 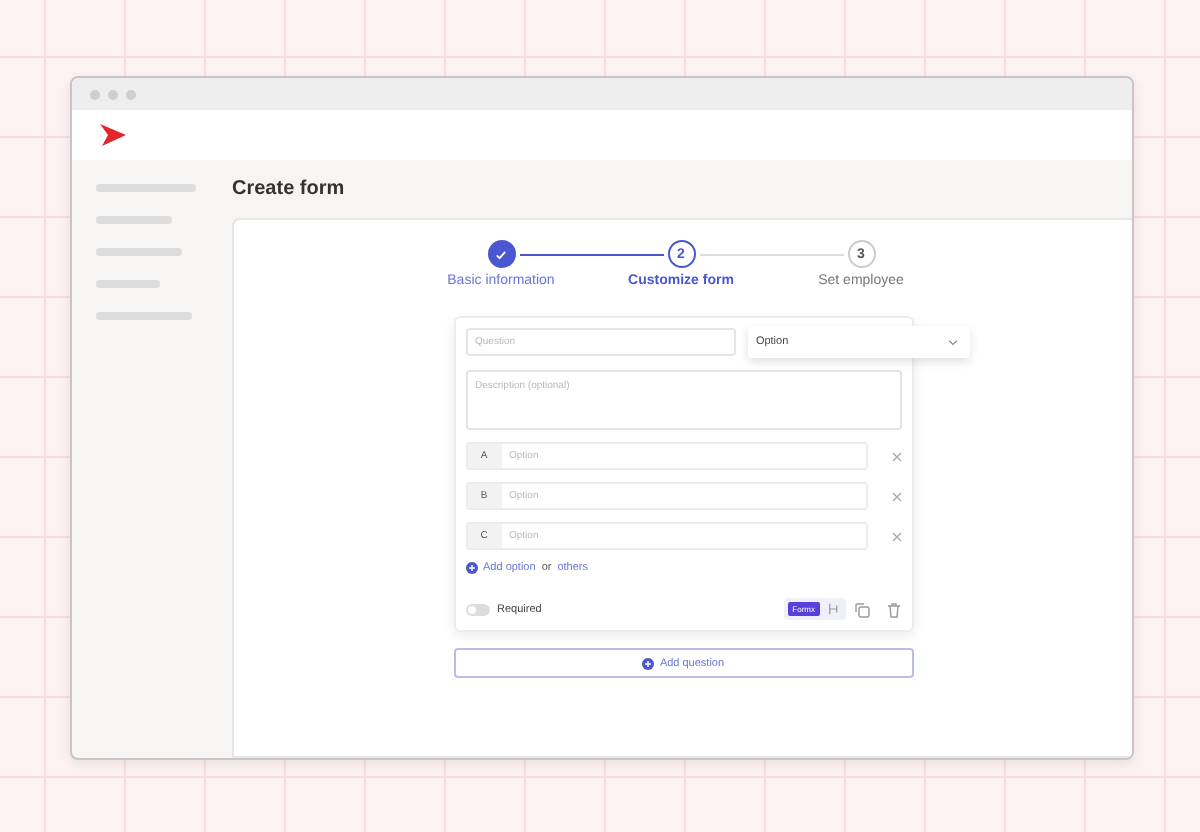 What do you see at coordinates (289, 190) in the screenshot?
I see `page-title: Create form` at bounding box center [289, 190].